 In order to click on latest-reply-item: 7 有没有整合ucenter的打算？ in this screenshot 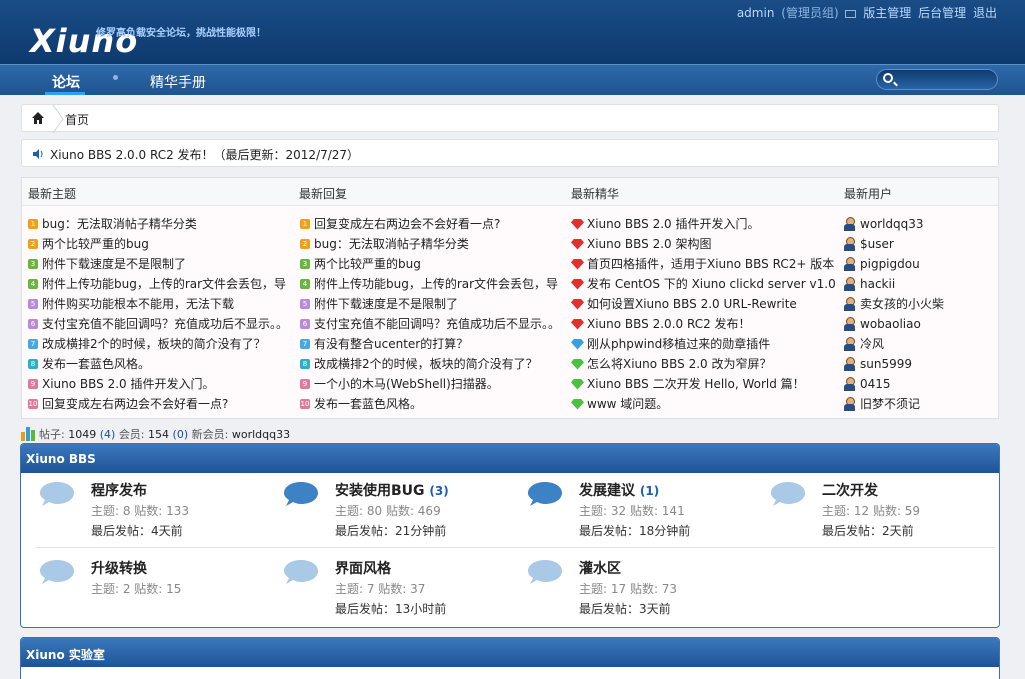, I will do `click(431, 344)`.